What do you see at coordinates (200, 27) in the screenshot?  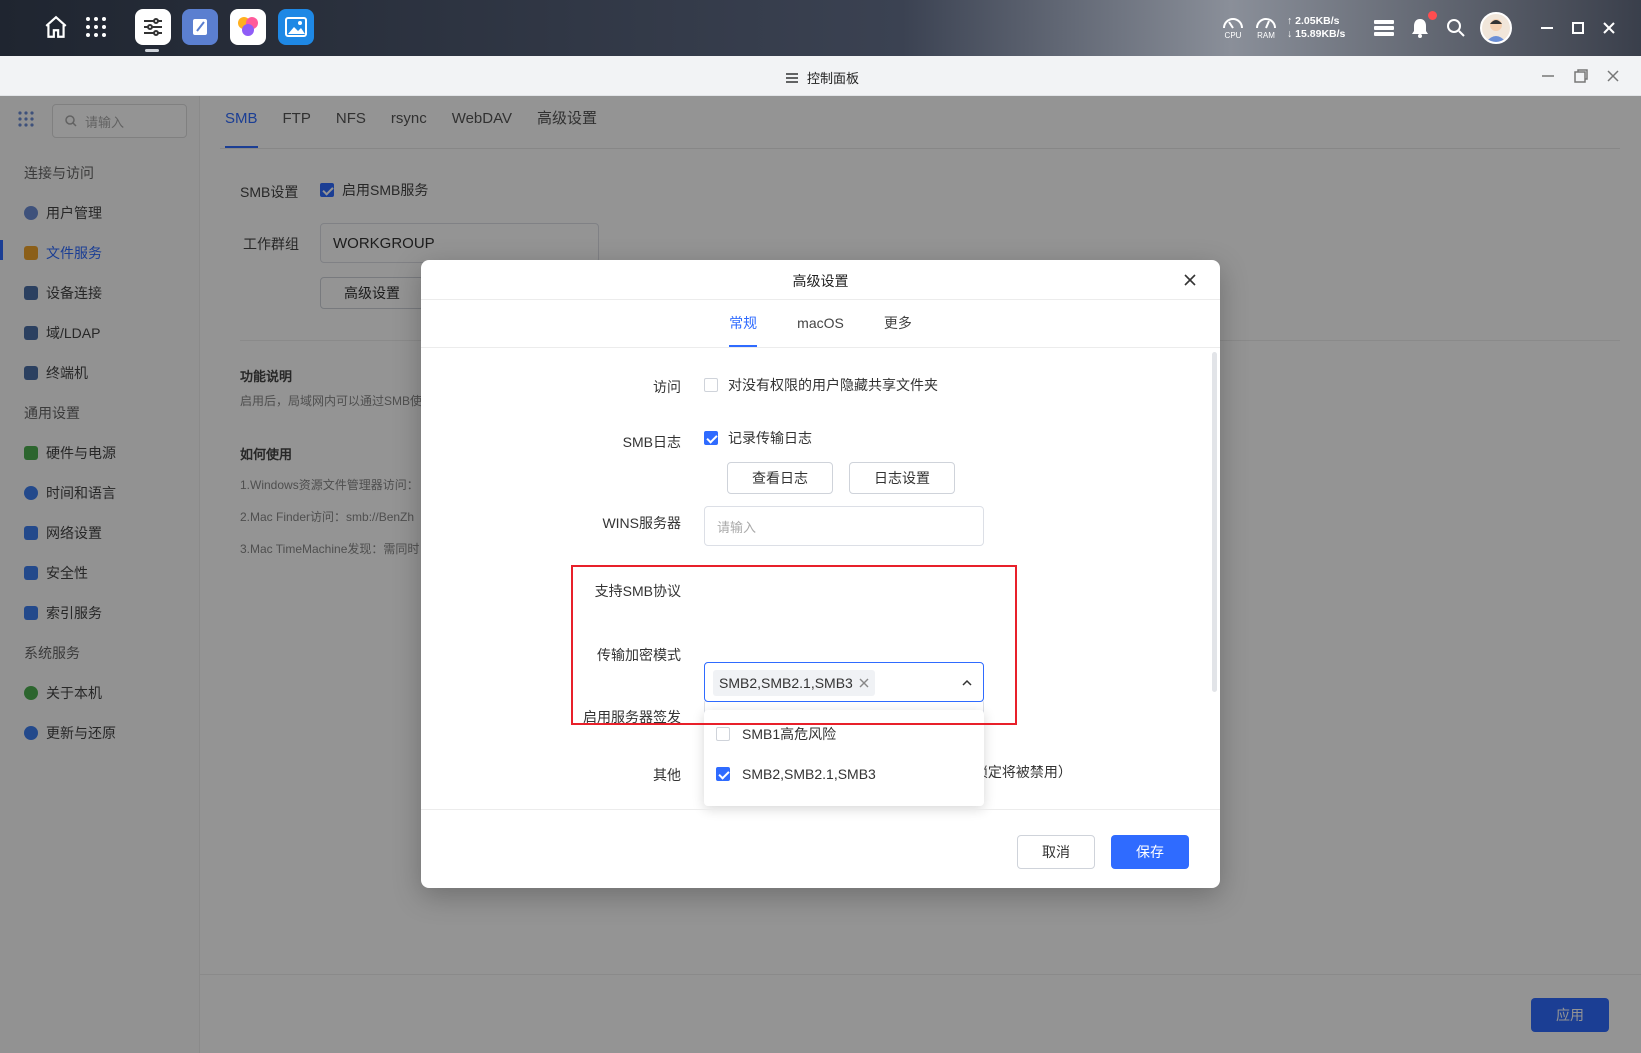 I see `notes-app-icon` at bounding box center [200, 27].